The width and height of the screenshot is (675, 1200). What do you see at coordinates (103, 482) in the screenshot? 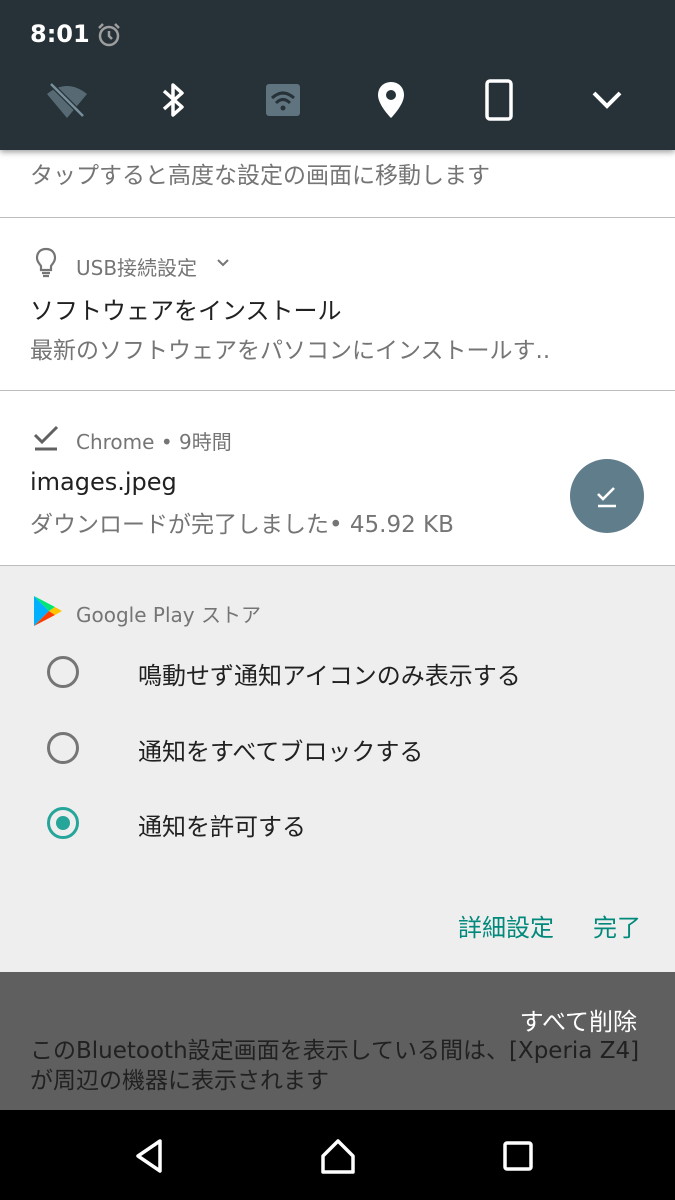
I see `notification-chrome-title: images.jpeg` at bounding box center [103, 482].